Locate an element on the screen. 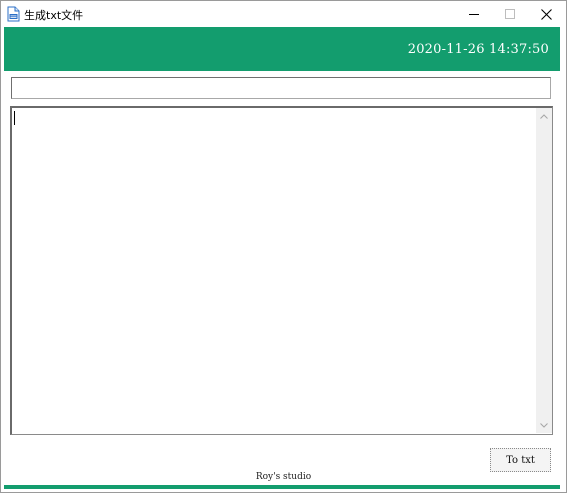  close-button is located at coordinates (546, 14).